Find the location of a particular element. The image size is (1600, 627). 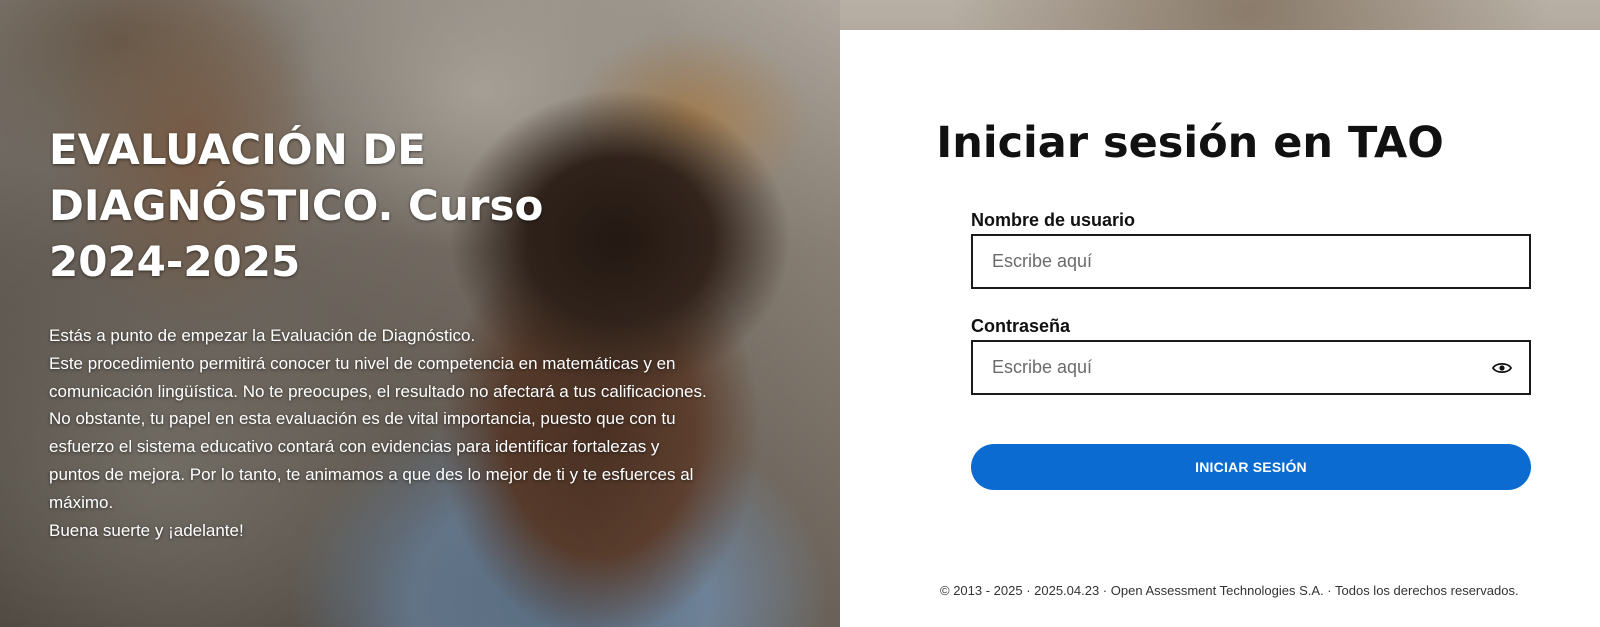

username-field is located at coordinates (1251, 261).